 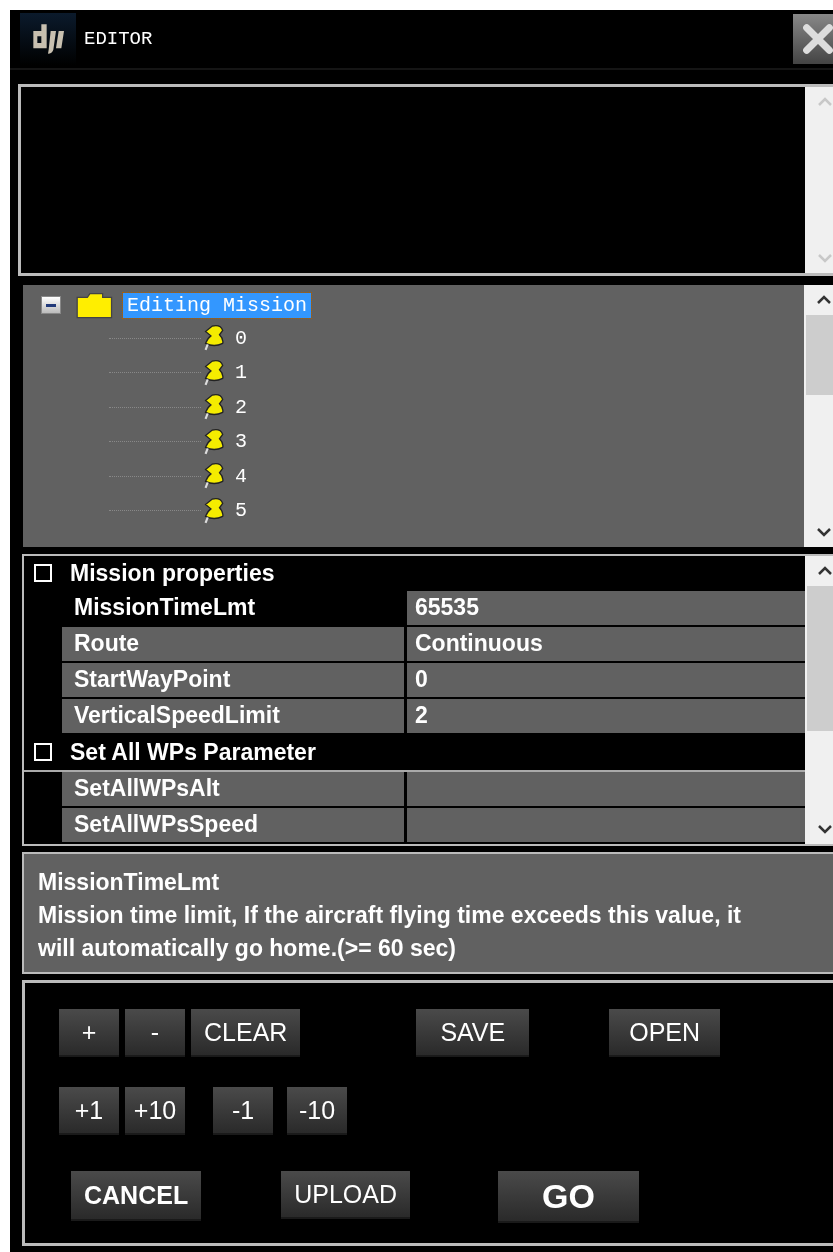 What do you see at coordinates (155, 1111) in the screenshot?
I see `button: +10` at bounding box center [155, 1111].